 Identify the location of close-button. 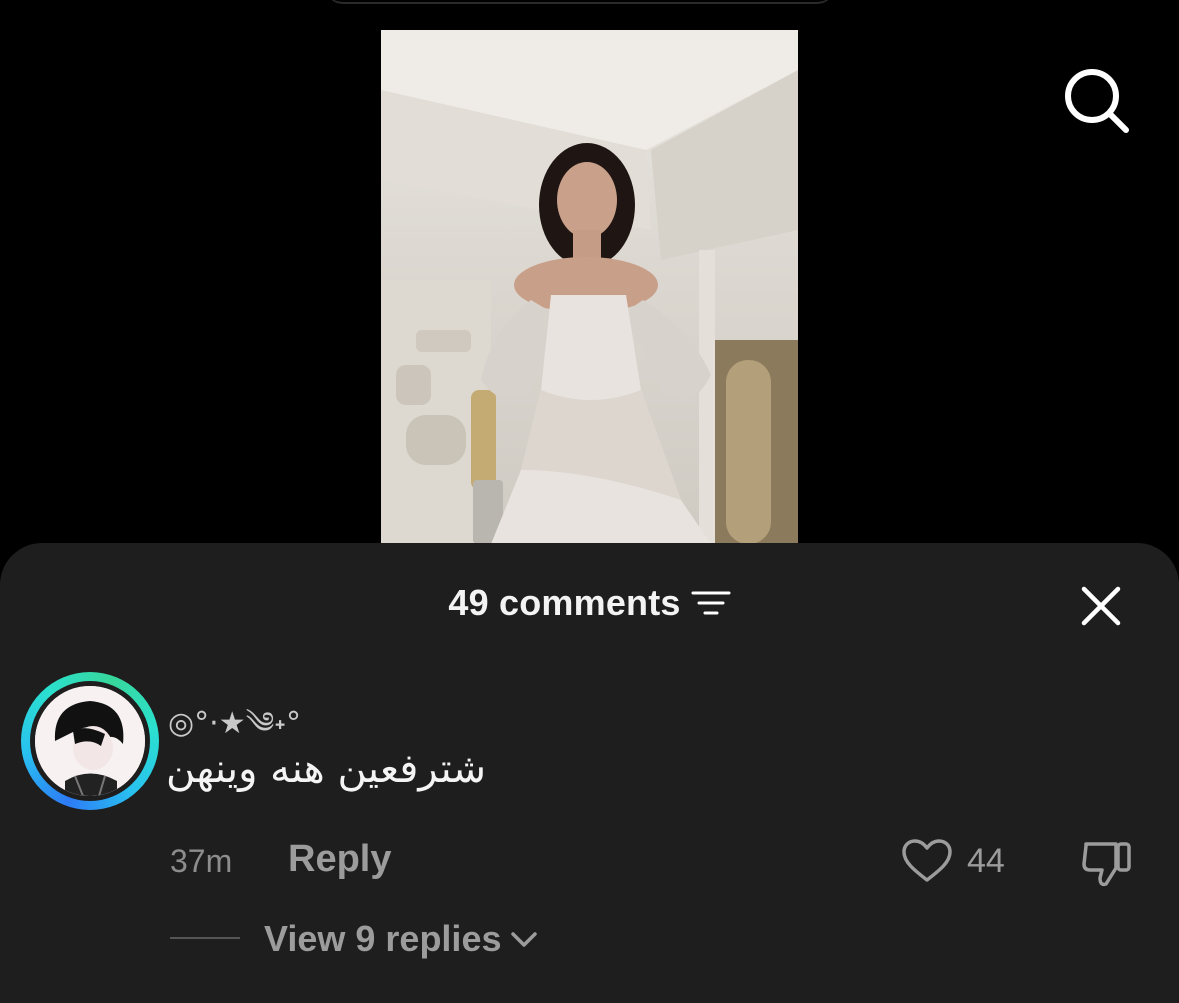
(1101, 606).